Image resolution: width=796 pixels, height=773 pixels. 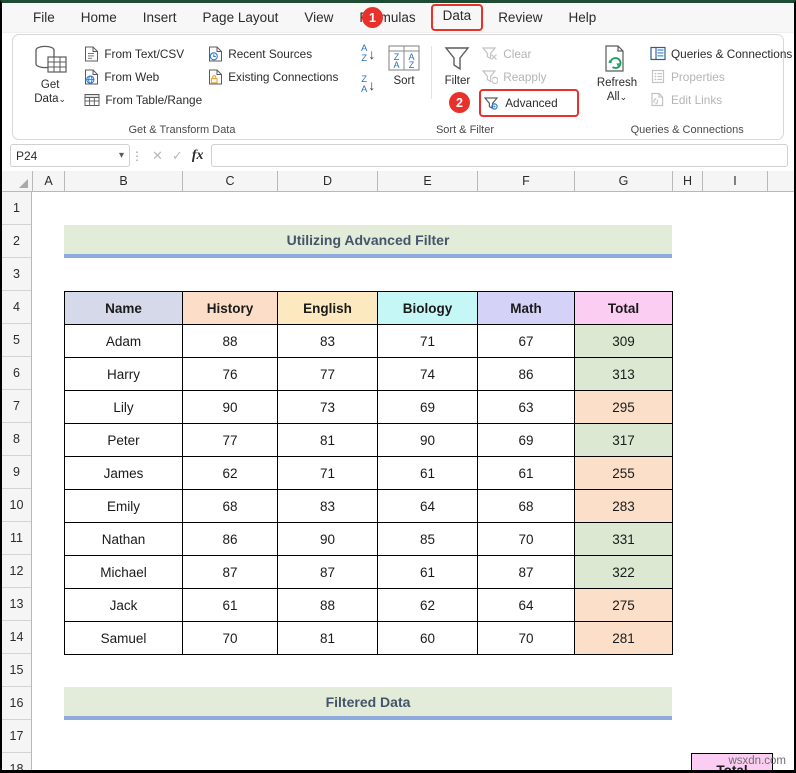 I want to click on table-cell-english: 77, so click(x=327, y=374).